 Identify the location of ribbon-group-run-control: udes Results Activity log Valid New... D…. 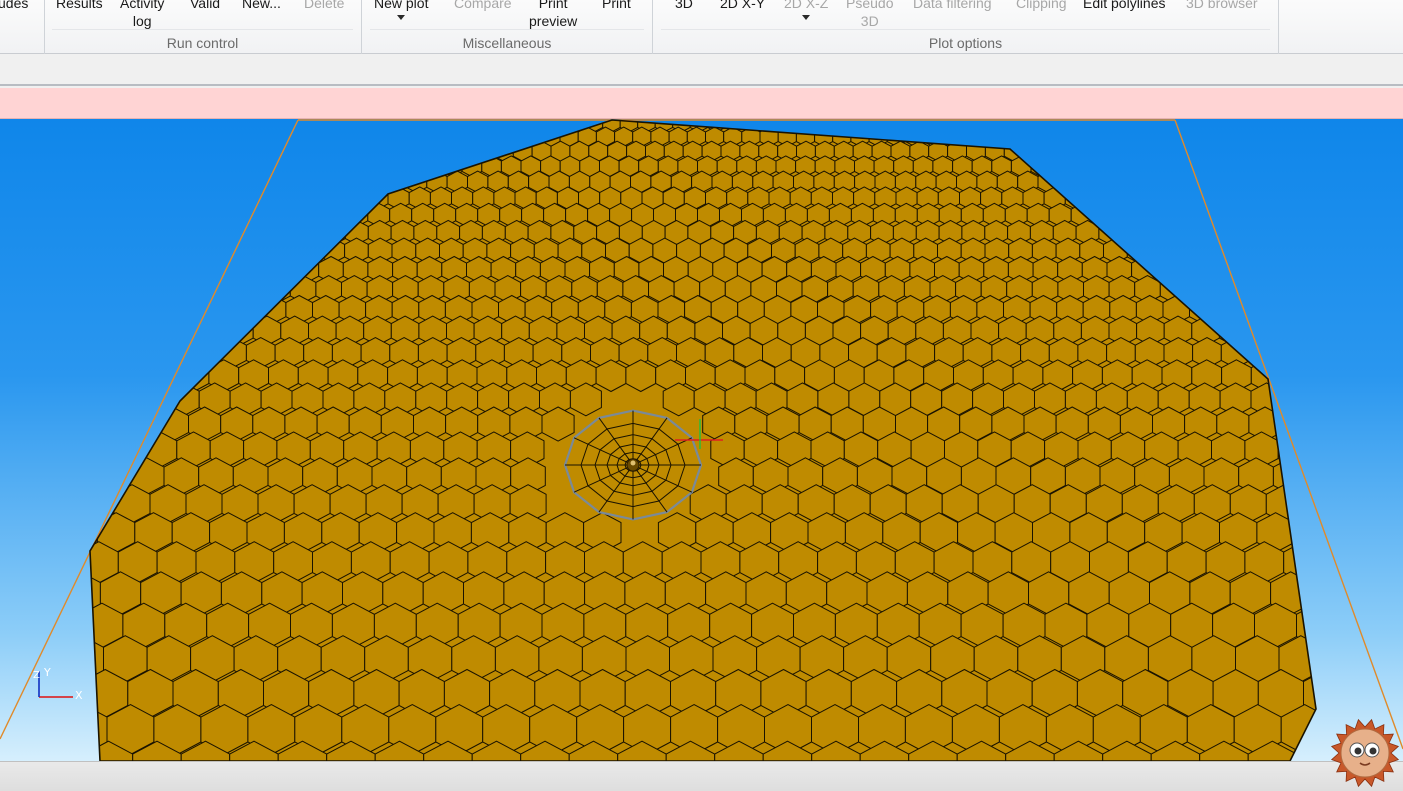
(181, 27).